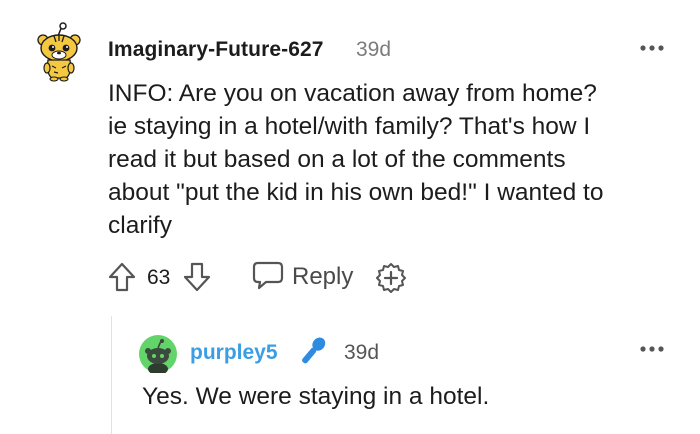  I want to click on reply-button: Reply, so click(302, 277).